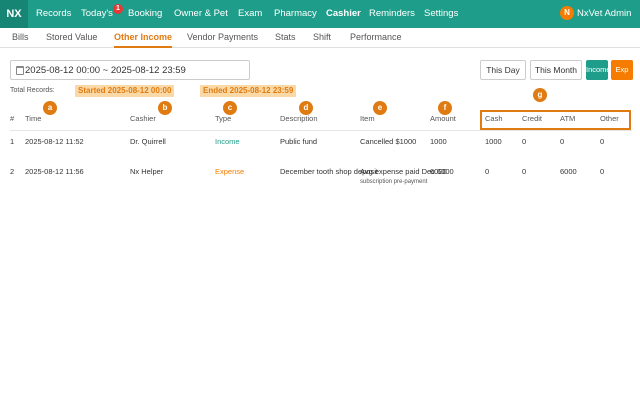 The image size is (640, 400). Describe the element at coordinates (562, 141) in the screenshot. I see `row-atm: 0` at that location.